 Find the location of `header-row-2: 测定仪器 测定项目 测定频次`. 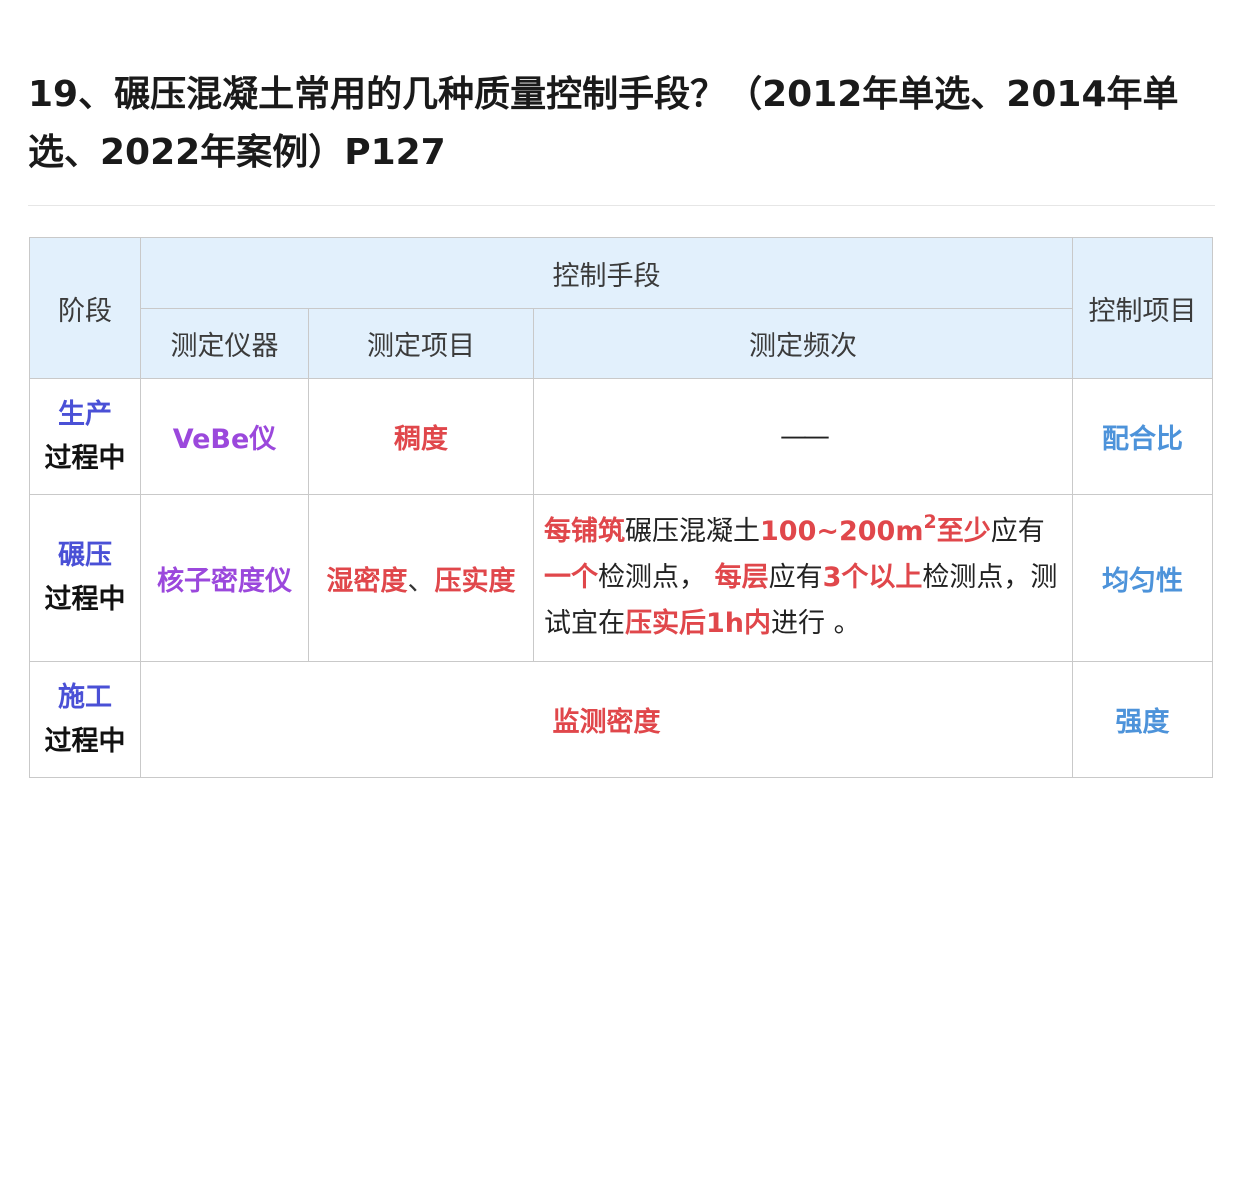

header-row-2: 测定仪器 测定项目 测定频次 is located at coordinates (621, 343).